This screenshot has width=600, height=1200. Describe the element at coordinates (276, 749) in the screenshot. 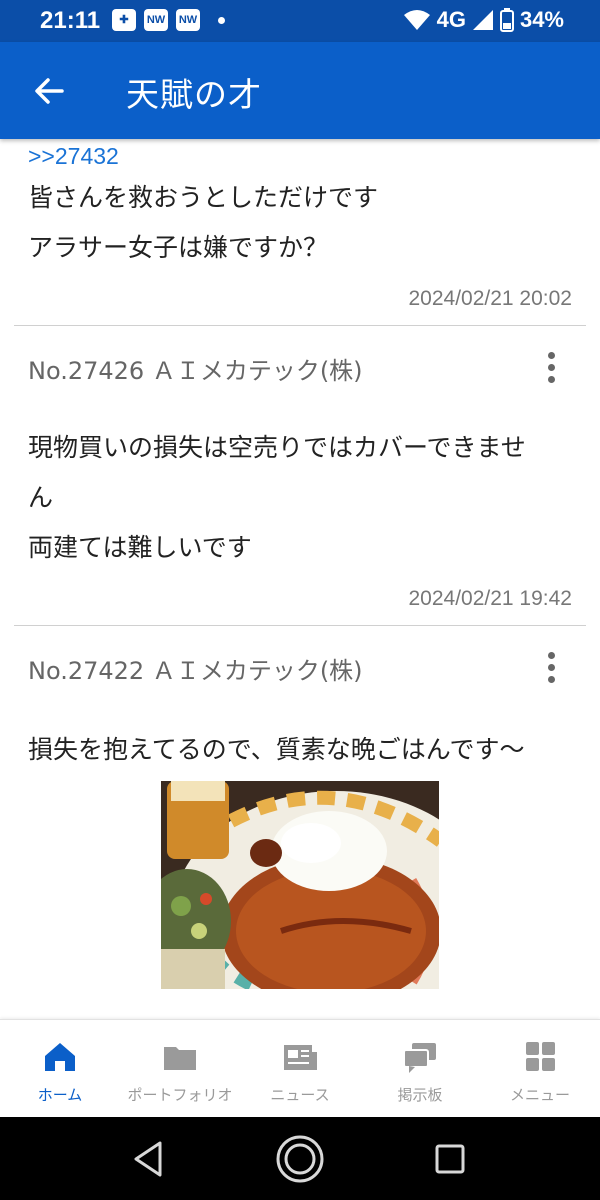

I see `post-line: 損失を抱えてるので、質素な晩ごはんです〜` at that location.